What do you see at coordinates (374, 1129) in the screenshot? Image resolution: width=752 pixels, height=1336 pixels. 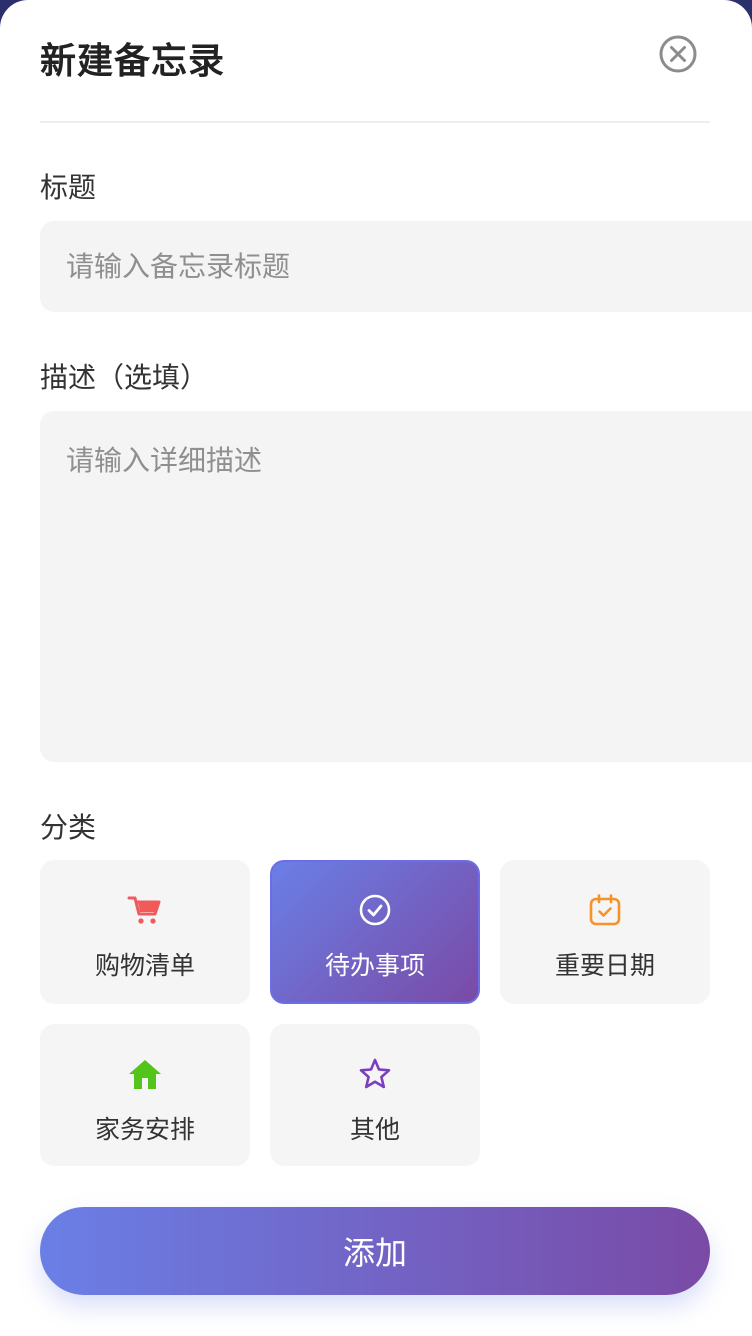 I see `category-label-other: 其他` at bounding box center [374, 1129].